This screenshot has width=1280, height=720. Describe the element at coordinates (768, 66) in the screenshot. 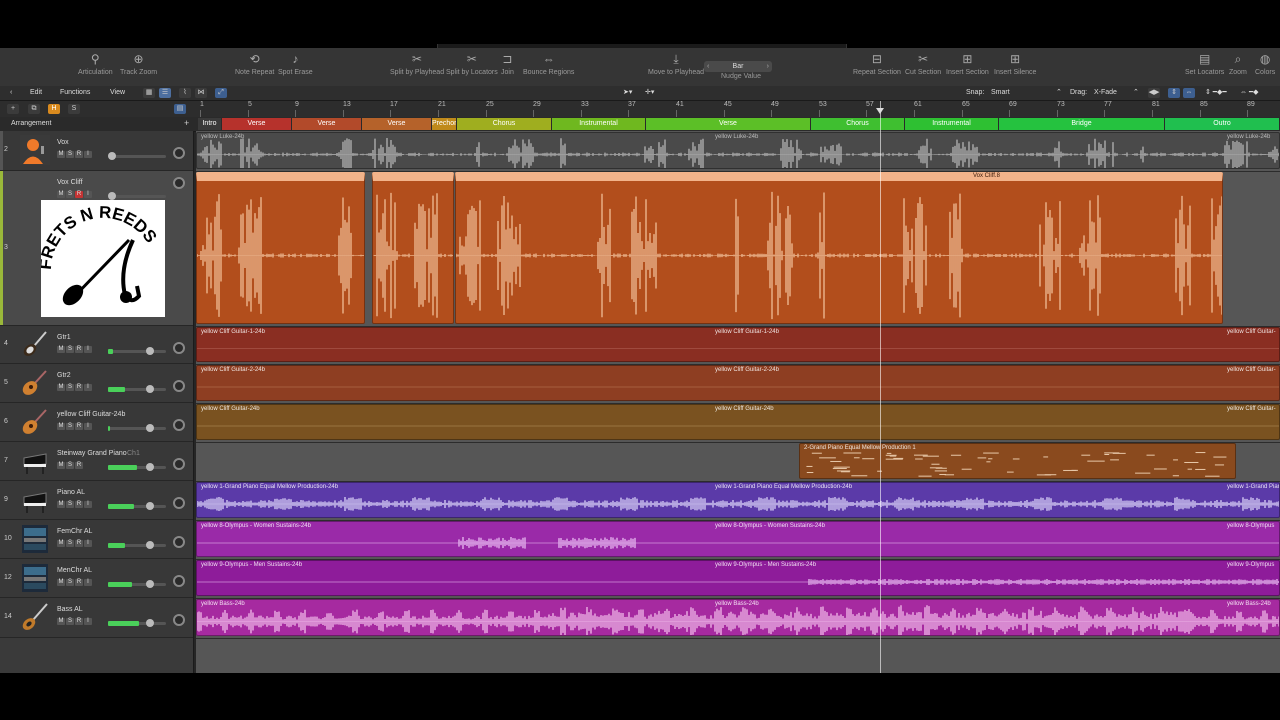

I see `nudge-right-icon: ›` at that location.